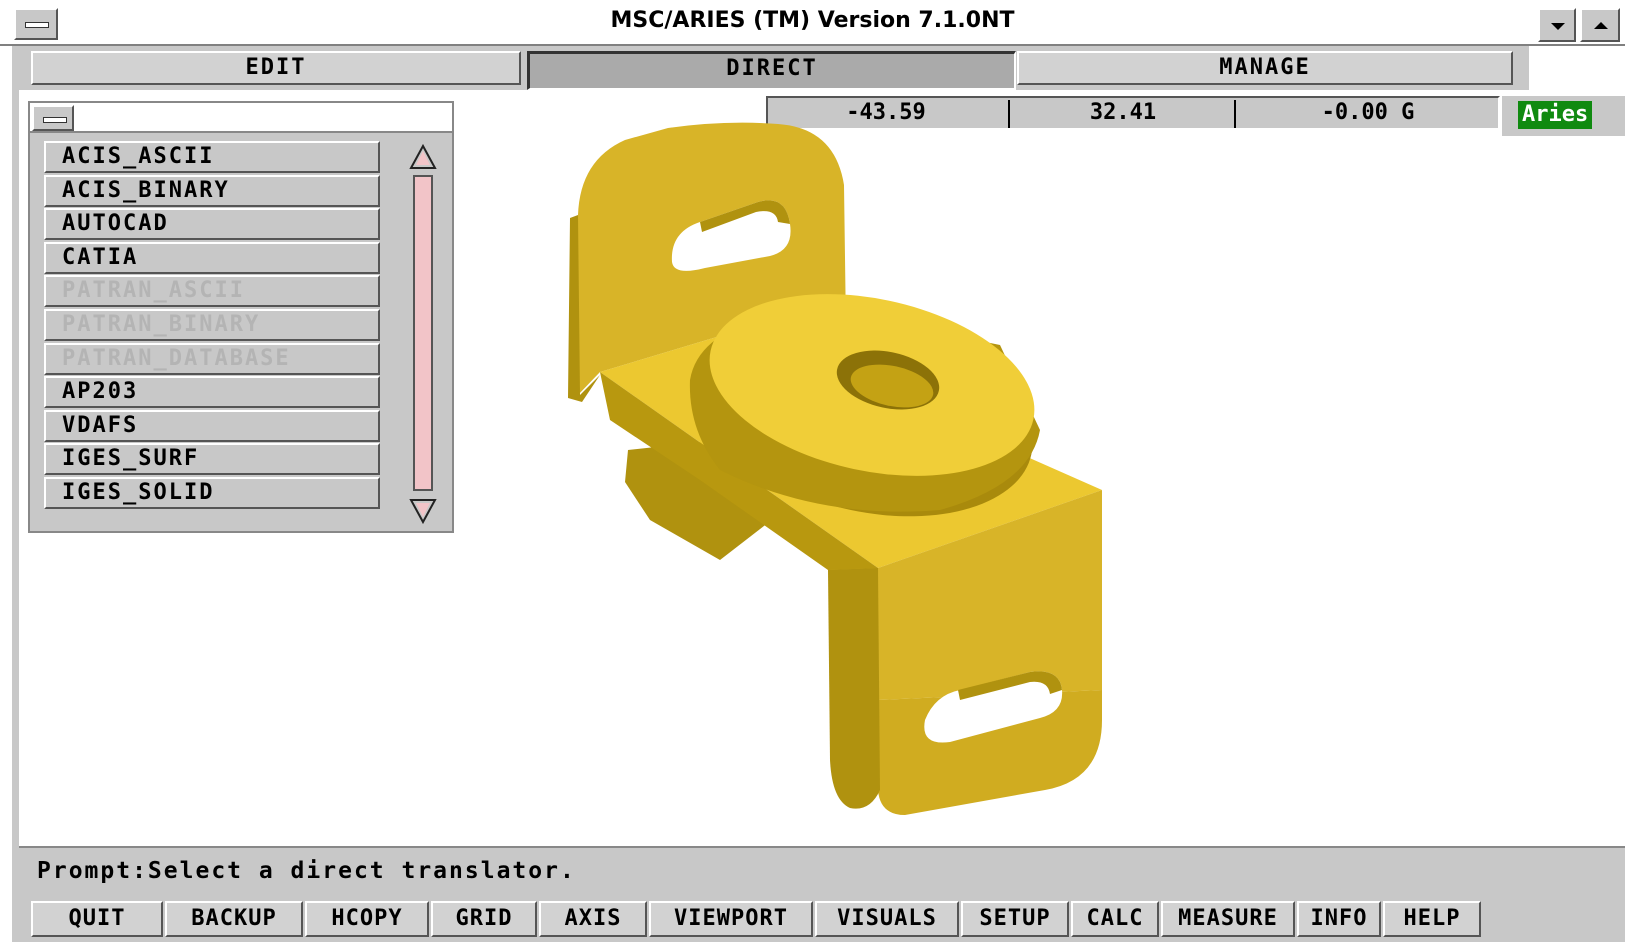 This screenshot has height=942, width=1625. What do you see at coordinates (423, 157) in the screenshot?
I see `scroll-up-arrow-icon` at bounding box center [423, 157].